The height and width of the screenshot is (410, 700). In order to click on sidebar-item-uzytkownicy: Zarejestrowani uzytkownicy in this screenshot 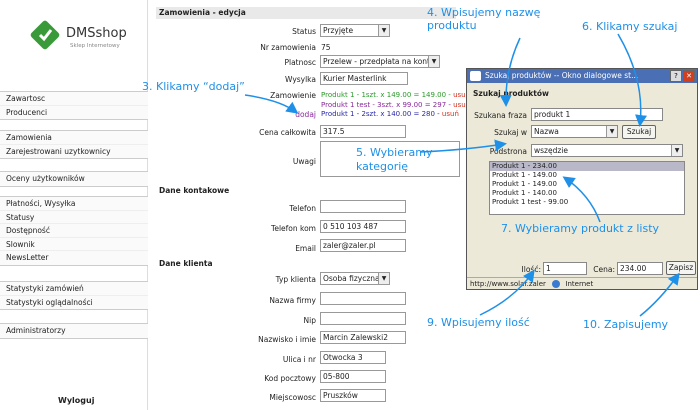, I will do `click(74, 152)`.